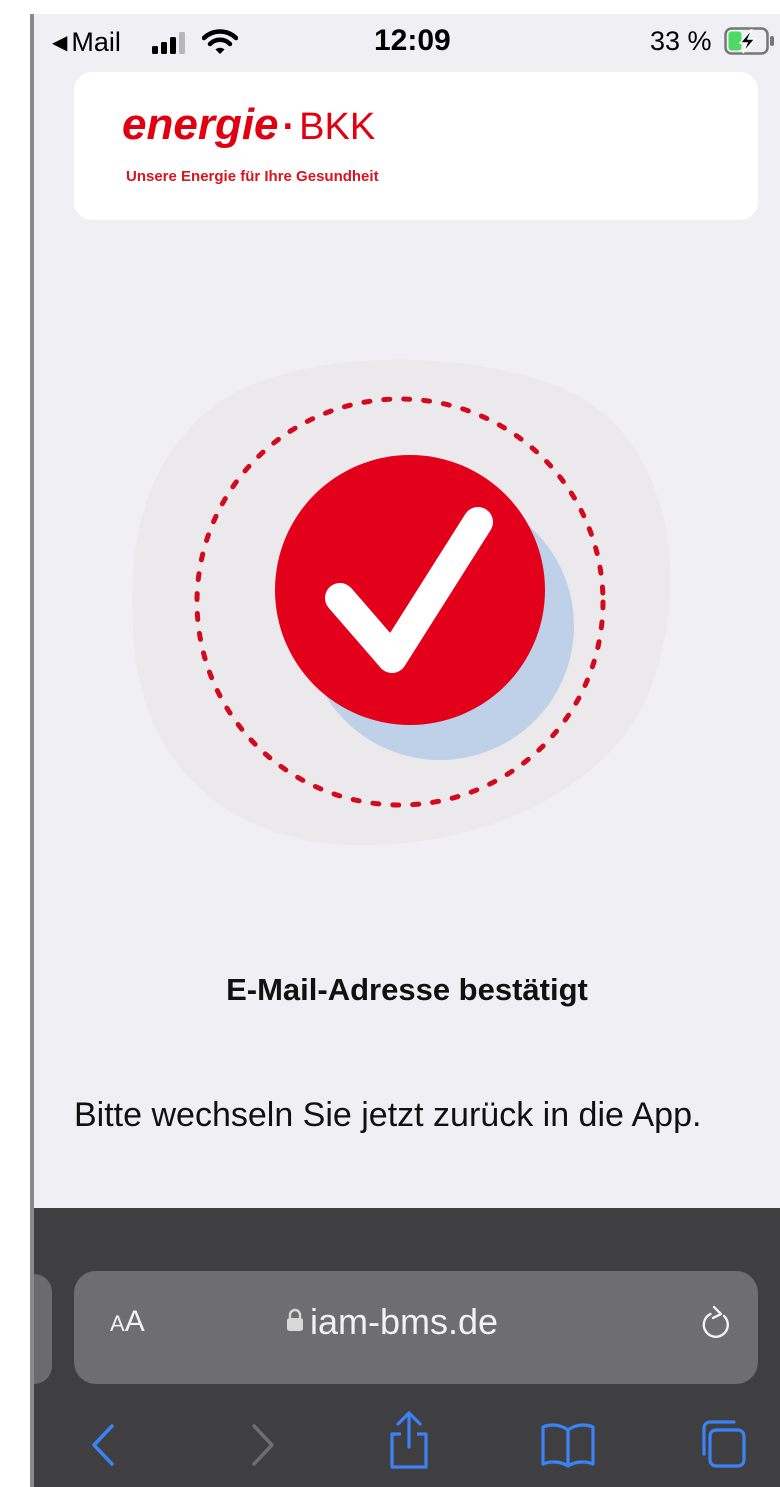 This screenshot has height=1487, width=780. What do you see at coordinates (17, 743) in the screenshot?
I see `left-bezel` at bounding box center [17, 743].